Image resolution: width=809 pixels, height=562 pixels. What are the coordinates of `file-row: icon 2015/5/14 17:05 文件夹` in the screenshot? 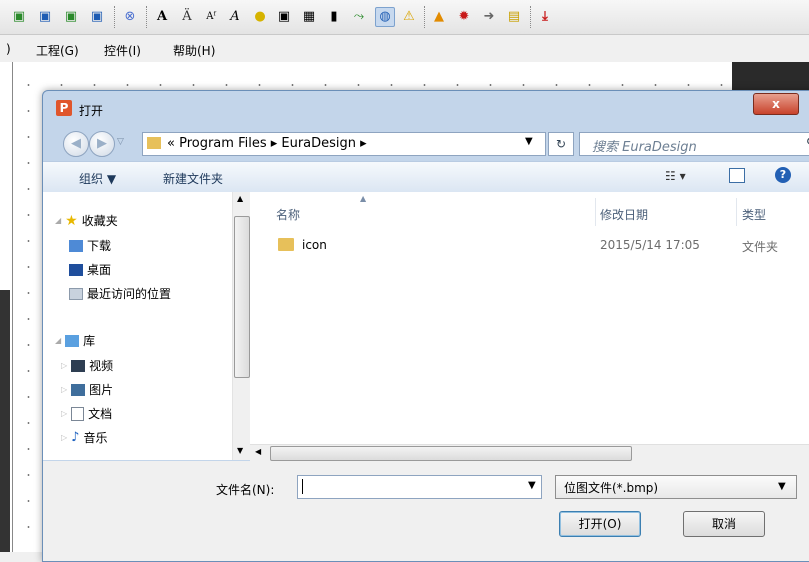 It's located at (541, 245).